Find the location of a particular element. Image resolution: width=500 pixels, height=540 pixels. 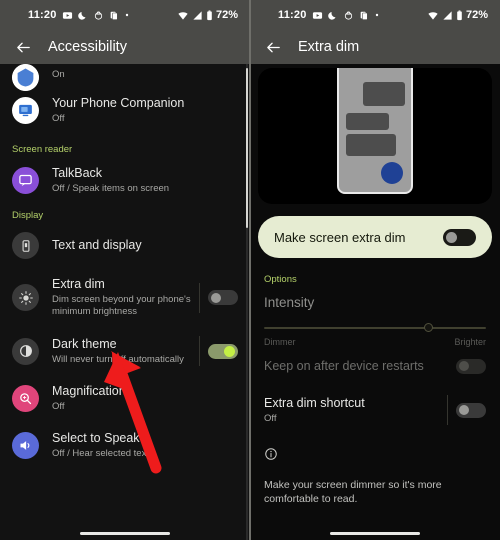

slider-thumb is located at coordinates (428, 327).